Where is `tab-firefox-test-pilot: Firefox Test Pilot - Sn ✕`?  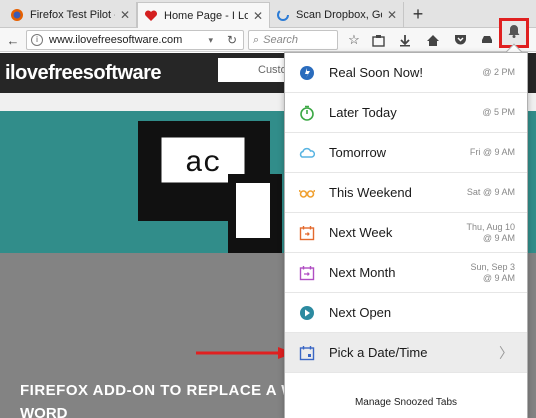 tab-firefox-test-pilot: Firefox Test Pilot - Sn ✕ is located at coordinates (70, 15).